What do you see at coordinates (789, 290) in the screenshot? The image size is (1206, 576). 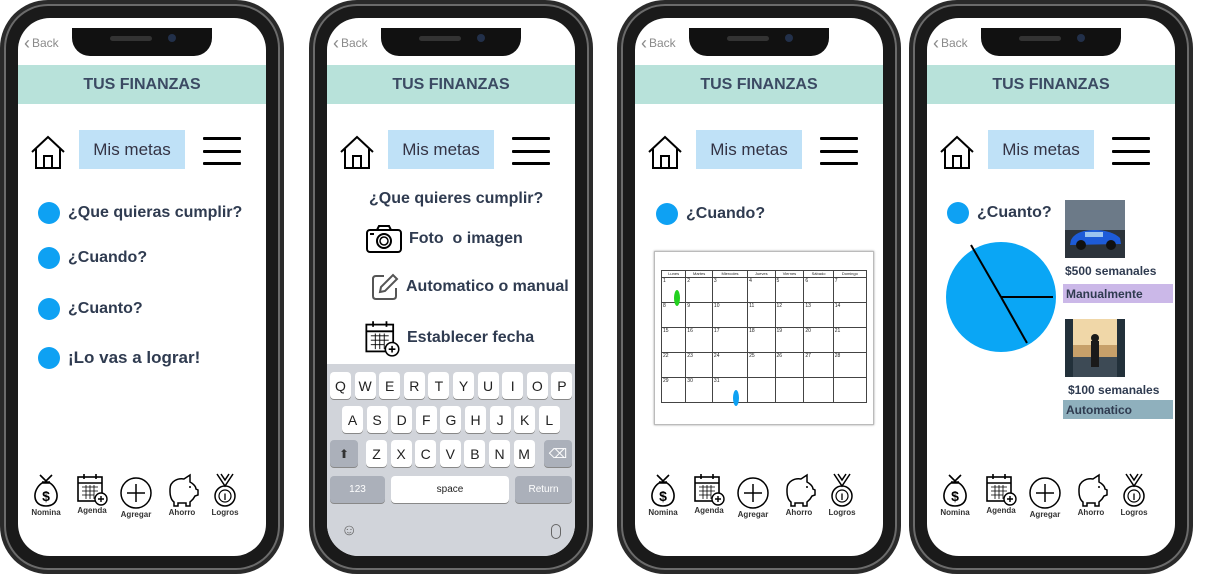 I see `calendar-day-cell: 5` at bounding box center [789, 290].